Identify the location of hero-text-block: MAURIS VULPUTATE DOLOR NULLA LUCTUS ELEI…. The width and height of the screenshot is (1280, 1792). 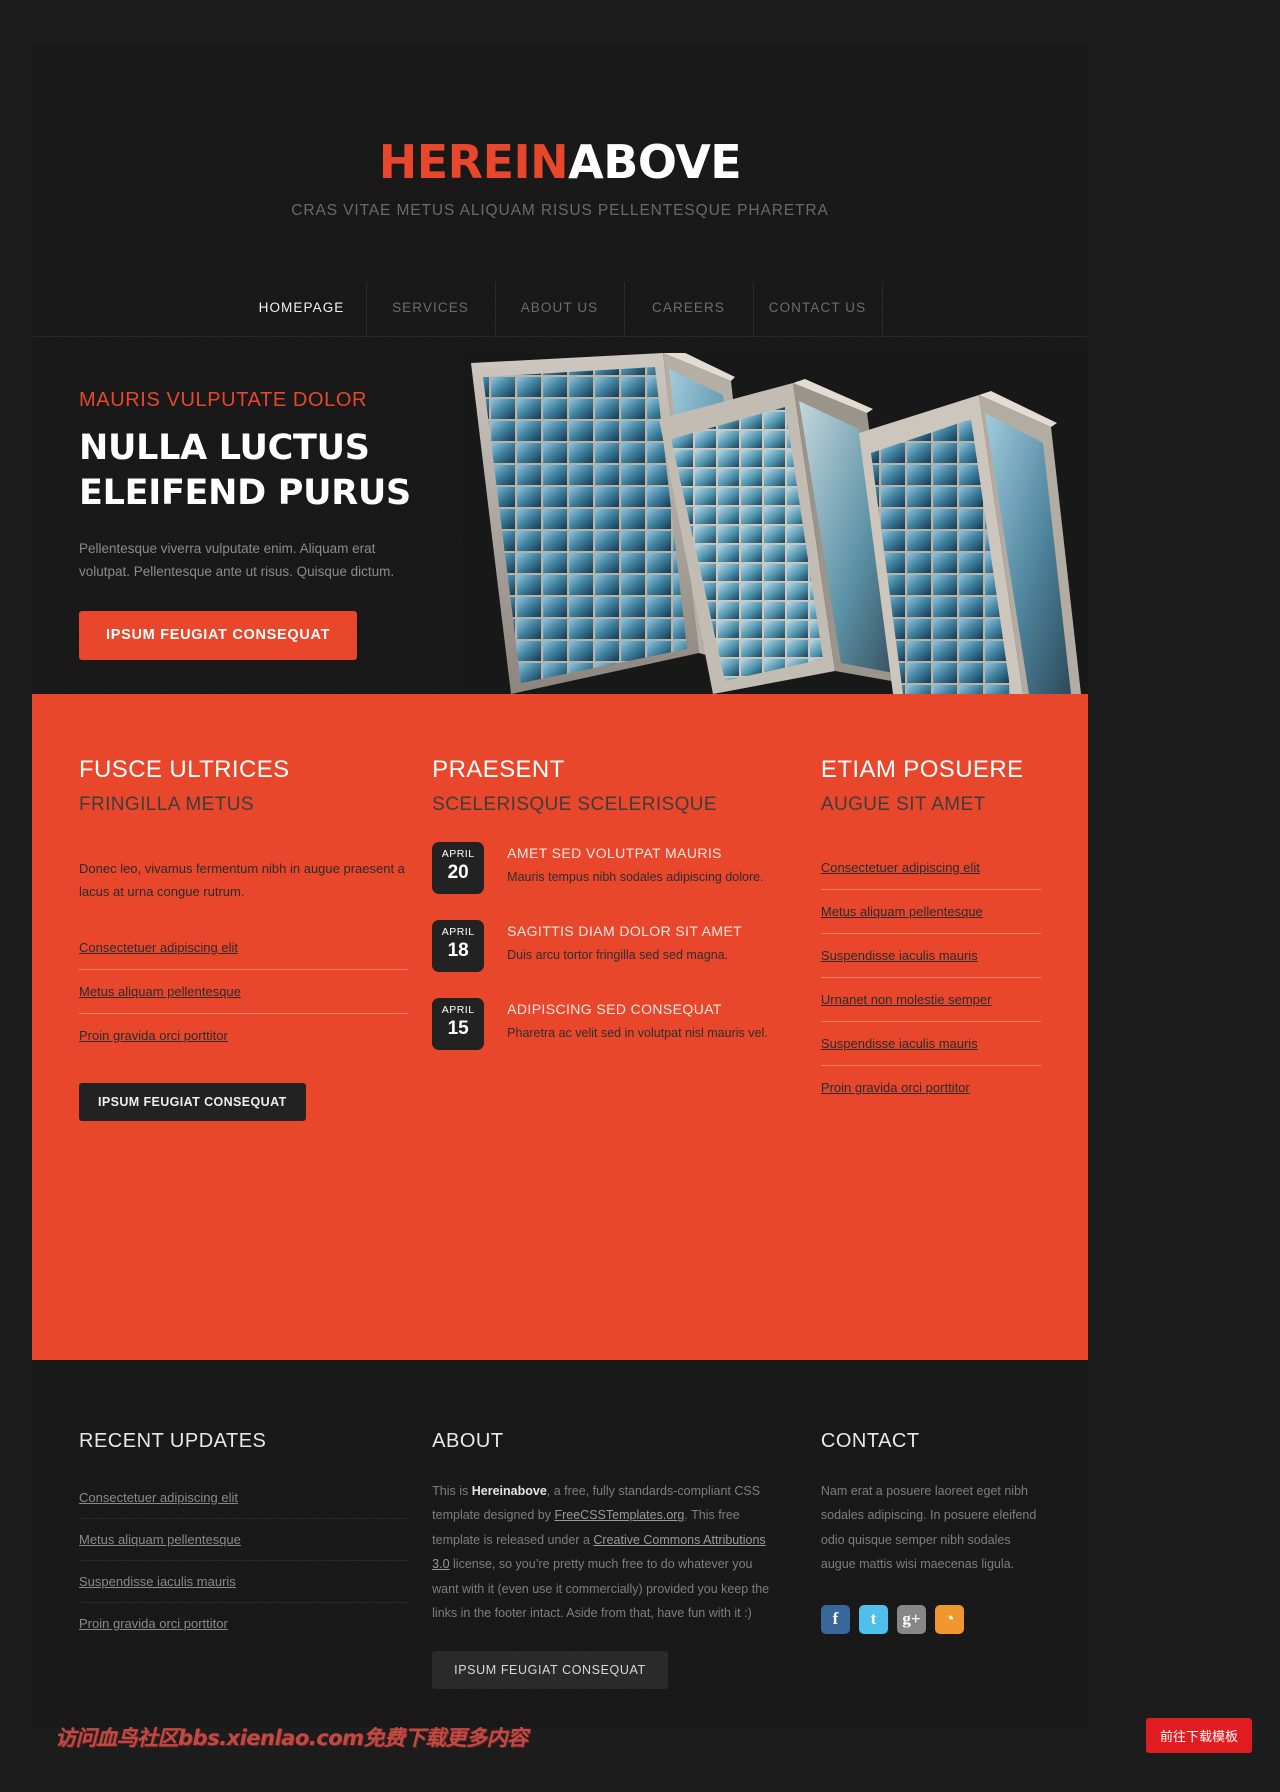
(259, 525).